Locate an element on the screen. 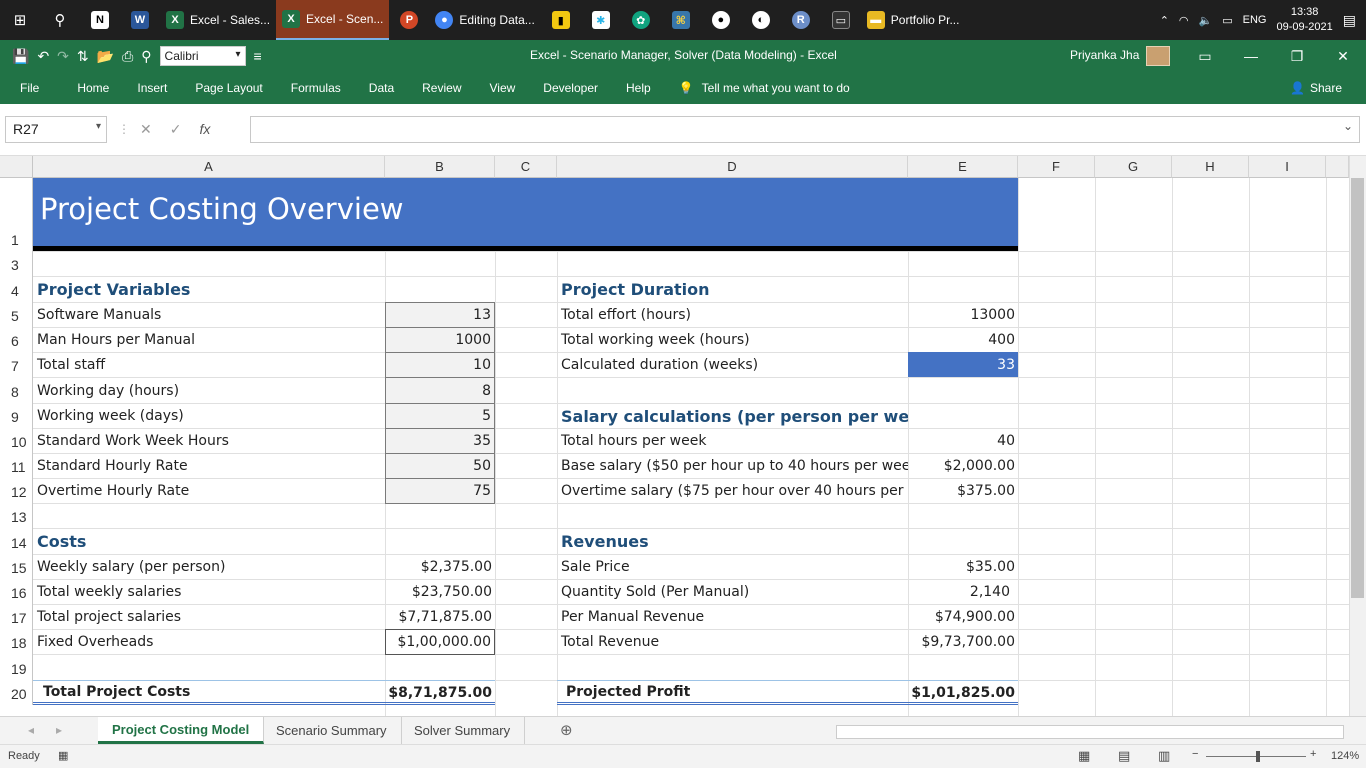  powerpoint-app-icon: P is located at coordinates (409, 20).